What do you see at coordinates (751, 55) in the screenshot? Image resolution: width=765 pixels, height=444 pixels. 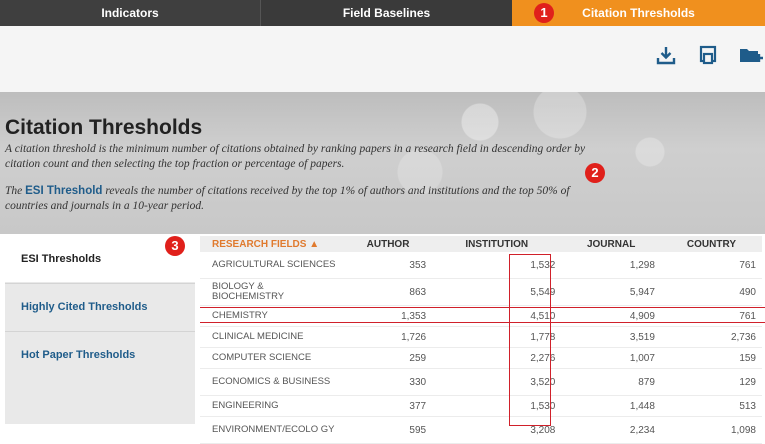 I see `folder-add-icon` at bounding box center [751, 55].